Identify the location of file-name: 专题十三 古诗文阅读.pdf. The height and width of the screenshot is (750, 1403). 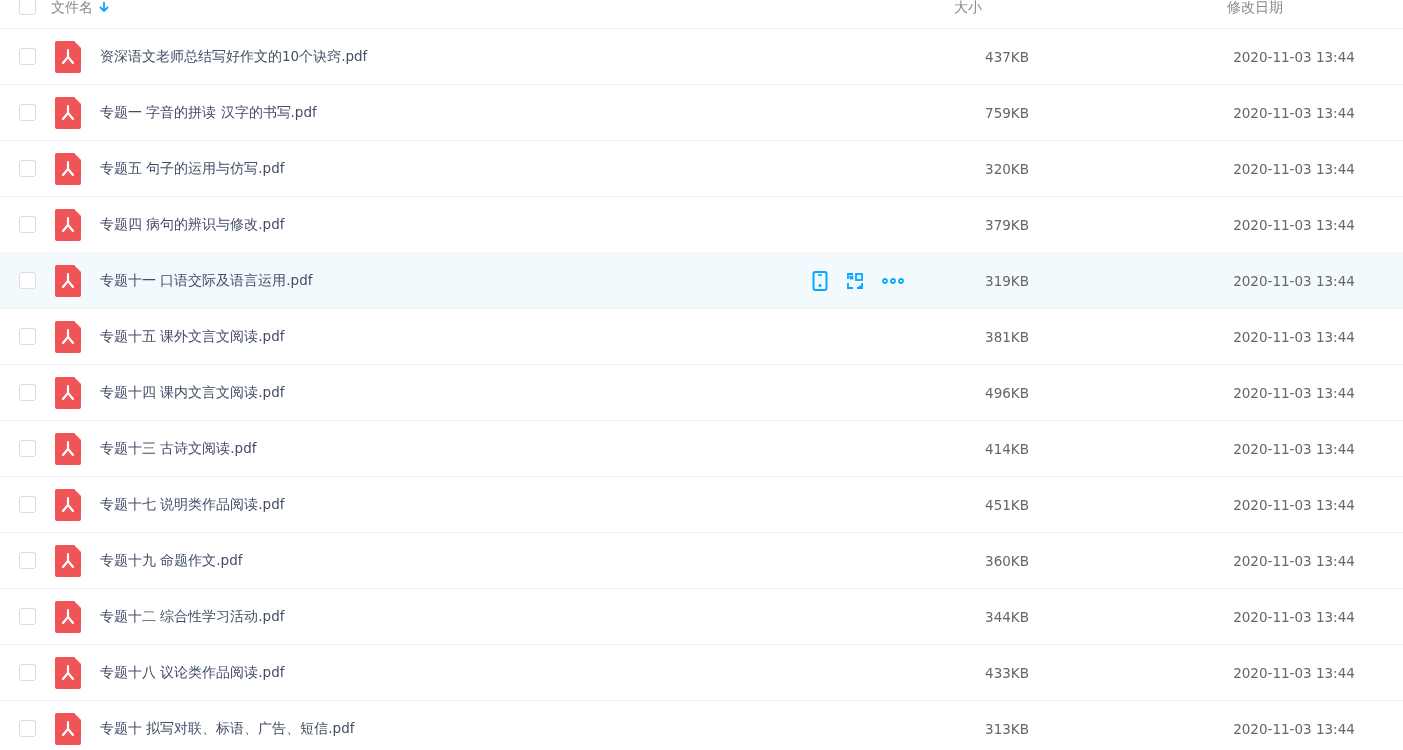
(450, 448).